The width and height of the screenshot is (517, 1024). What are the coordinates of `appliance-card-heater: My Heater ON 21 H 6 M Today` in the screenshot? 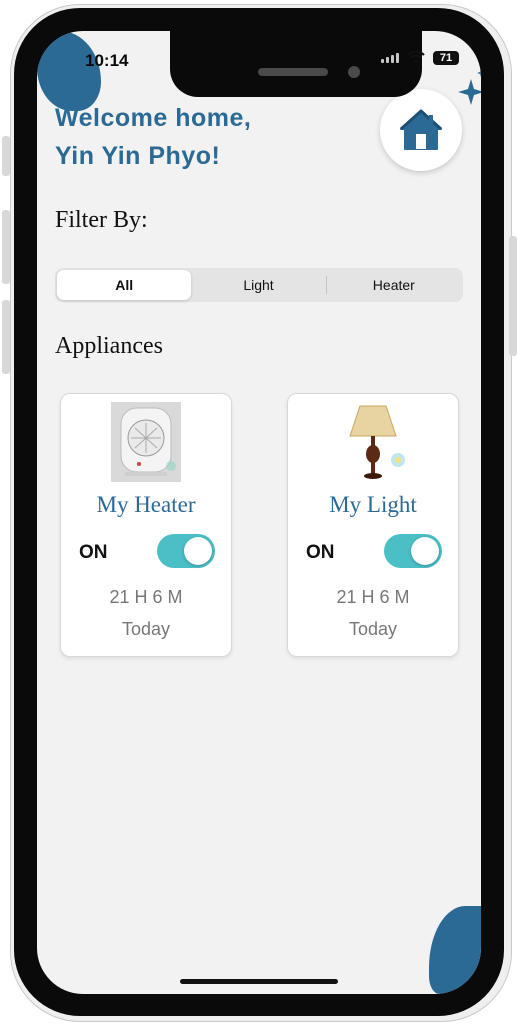 It's located at (146, 525).